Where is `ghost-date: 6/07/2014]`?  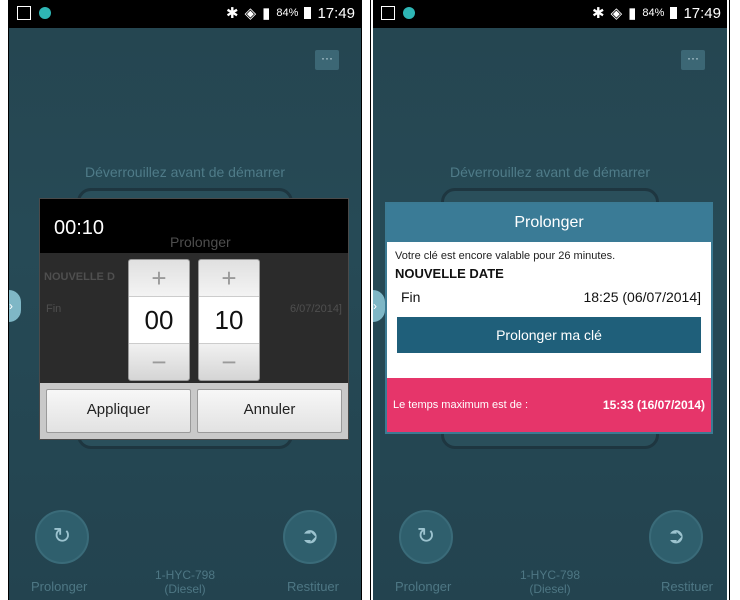 ghost-date: 6/07/2014] is located at coordinates (316, 309).